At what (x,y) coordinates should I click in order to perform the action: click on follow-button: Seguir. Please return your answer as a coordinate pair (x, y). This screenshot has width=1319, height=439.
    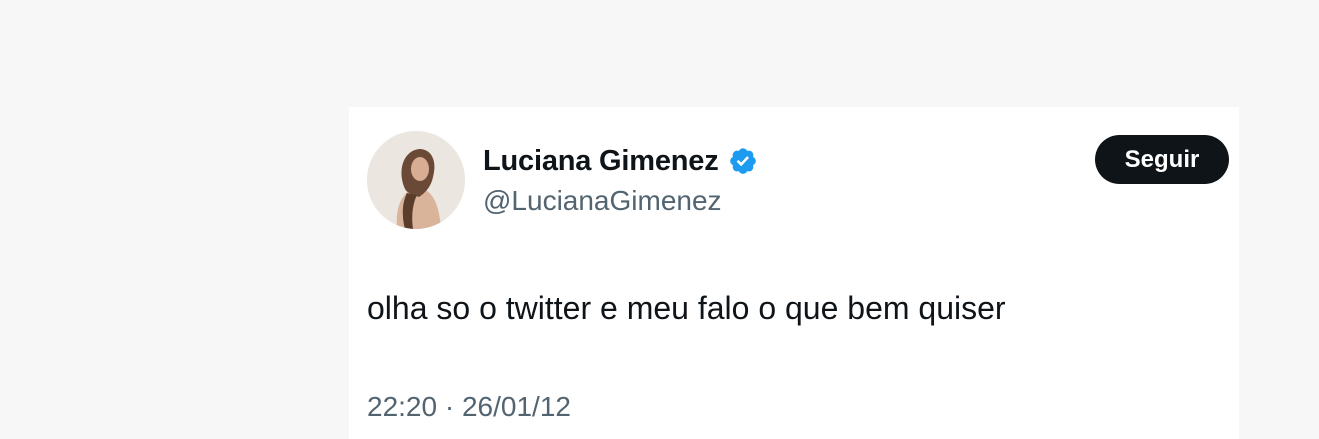
    Looking at the image, I should click on (1162, 159).